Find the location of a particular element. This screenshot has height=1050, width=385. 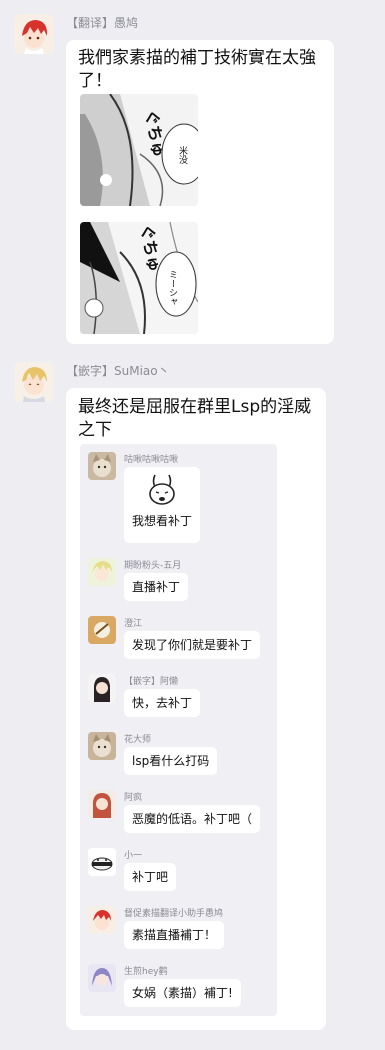

forwarded-message-bubble: 快，去补丁 is located at coordinates (162, 703).